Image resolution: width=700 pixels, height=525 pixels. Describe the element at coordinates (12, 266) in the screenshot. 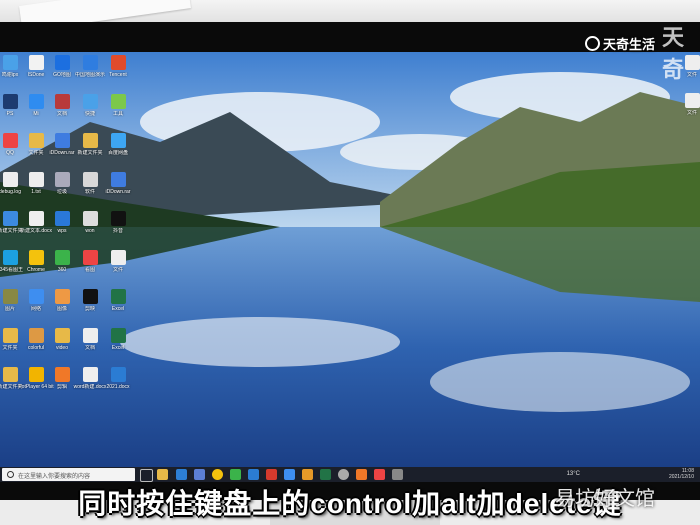

I see `desktop-icon: 2345看图王` at that location.